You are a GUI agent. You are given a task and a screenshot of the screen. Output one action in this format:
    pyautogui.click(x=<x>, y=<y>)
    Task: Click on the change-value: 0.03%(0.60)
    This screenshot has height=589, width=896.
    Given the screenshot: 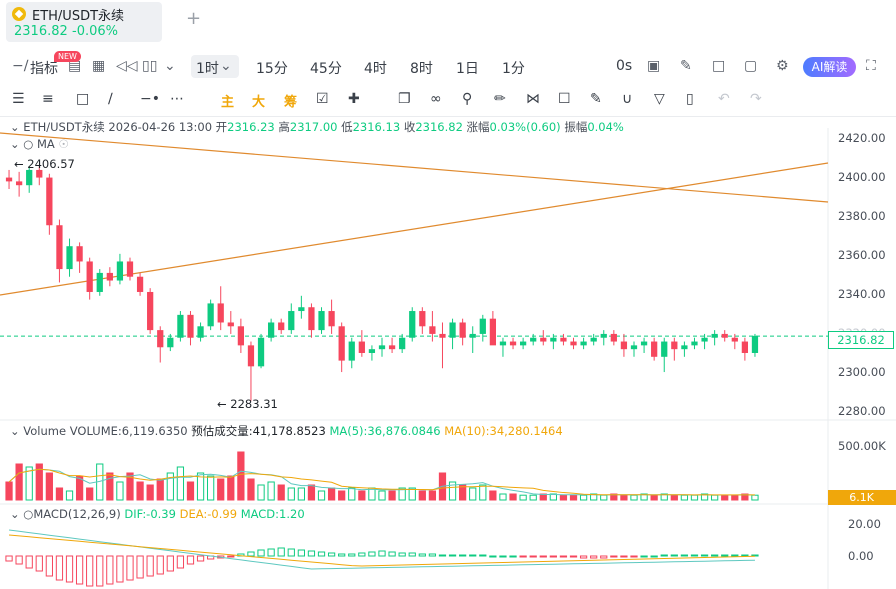 What is the action you would take?
    pyautogui.click(x=525, y=127)
    